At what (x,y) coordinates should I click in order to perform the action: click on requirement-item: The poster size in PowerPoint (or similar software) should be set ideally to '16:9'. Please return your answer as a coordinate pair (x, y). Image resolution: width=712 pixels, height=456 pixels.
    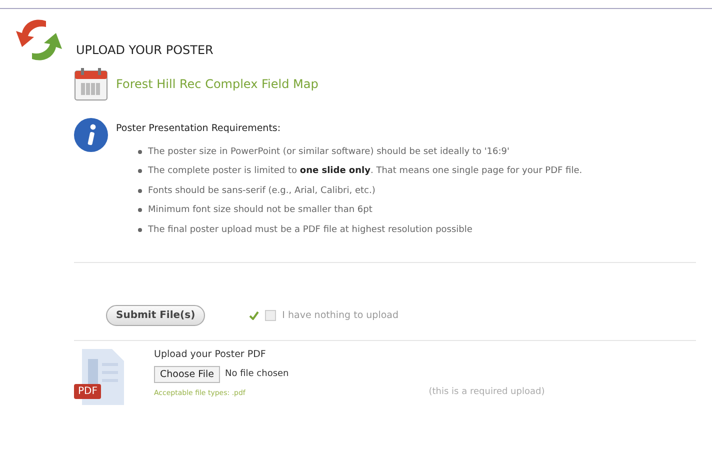
    Looking at the image, I should click on (329, 152).